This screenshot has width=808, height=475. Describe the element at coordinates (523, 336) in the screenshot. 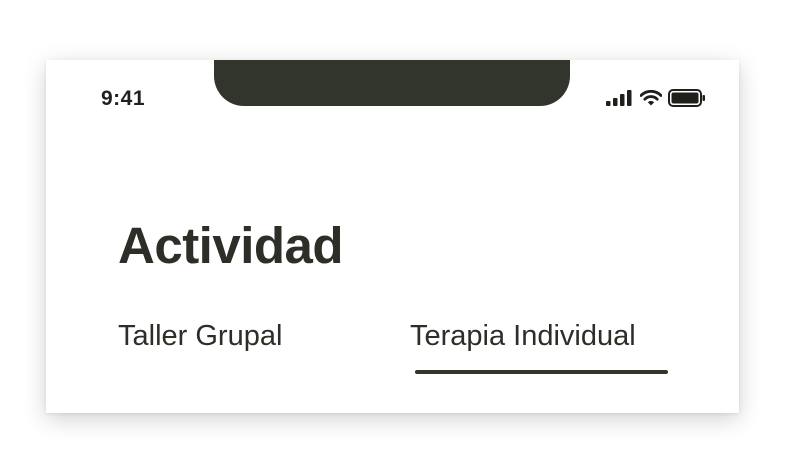

I see `tab-terapia-individual: Terapia Individual` at that location.